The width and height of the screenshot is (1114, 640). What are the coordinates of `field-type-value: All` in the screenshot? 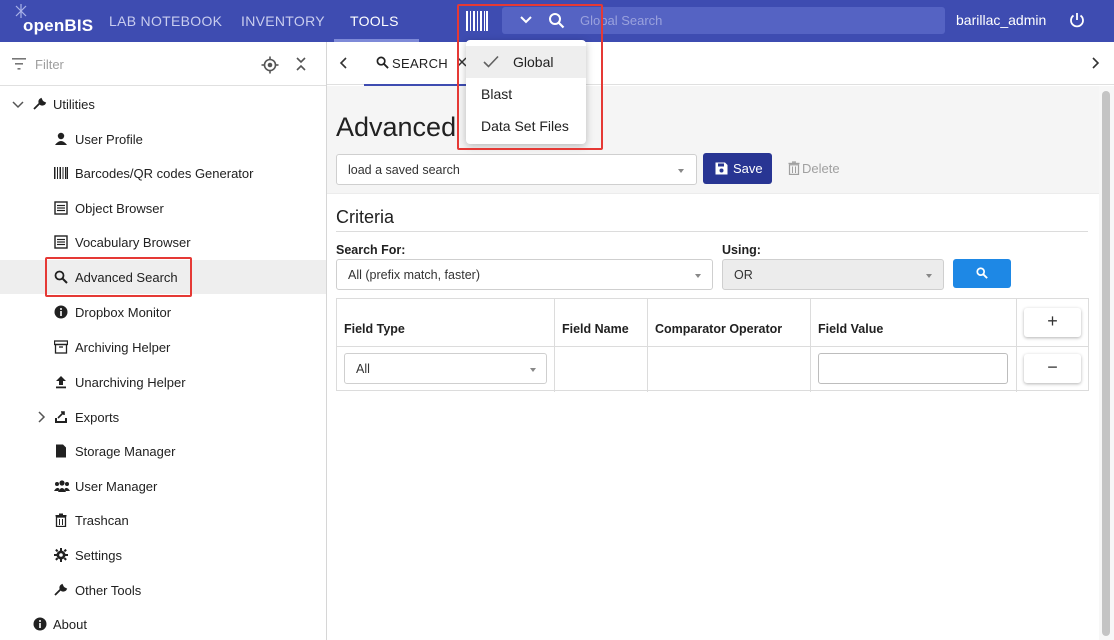 It's located at (363, 369).